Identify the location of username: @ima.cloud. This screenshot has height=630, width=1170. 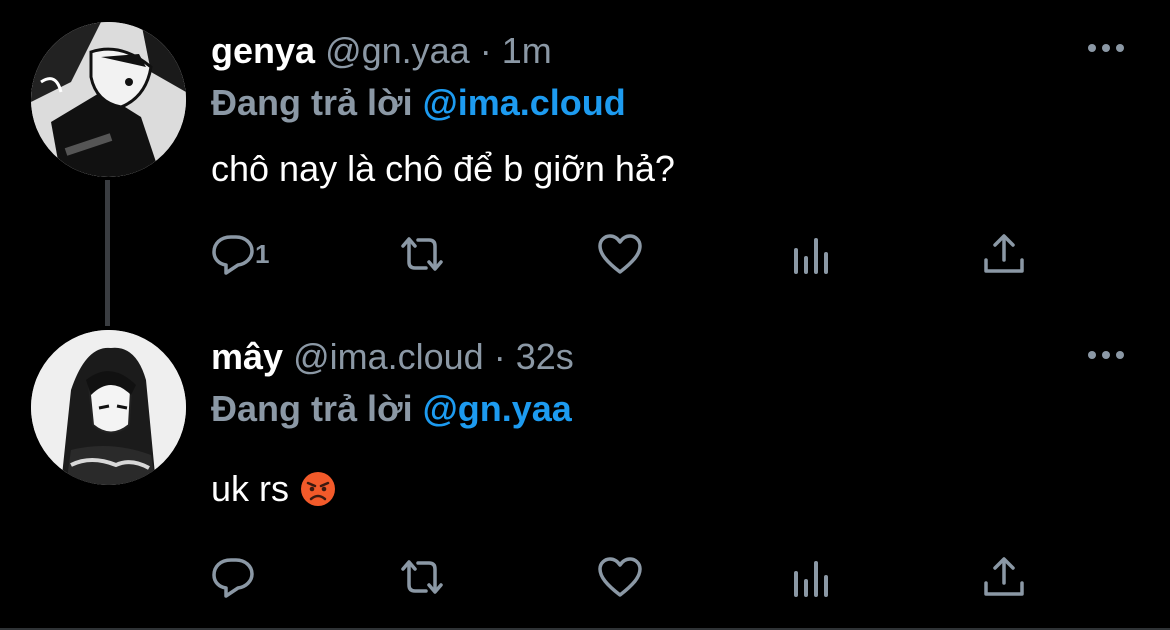
(388, 356).